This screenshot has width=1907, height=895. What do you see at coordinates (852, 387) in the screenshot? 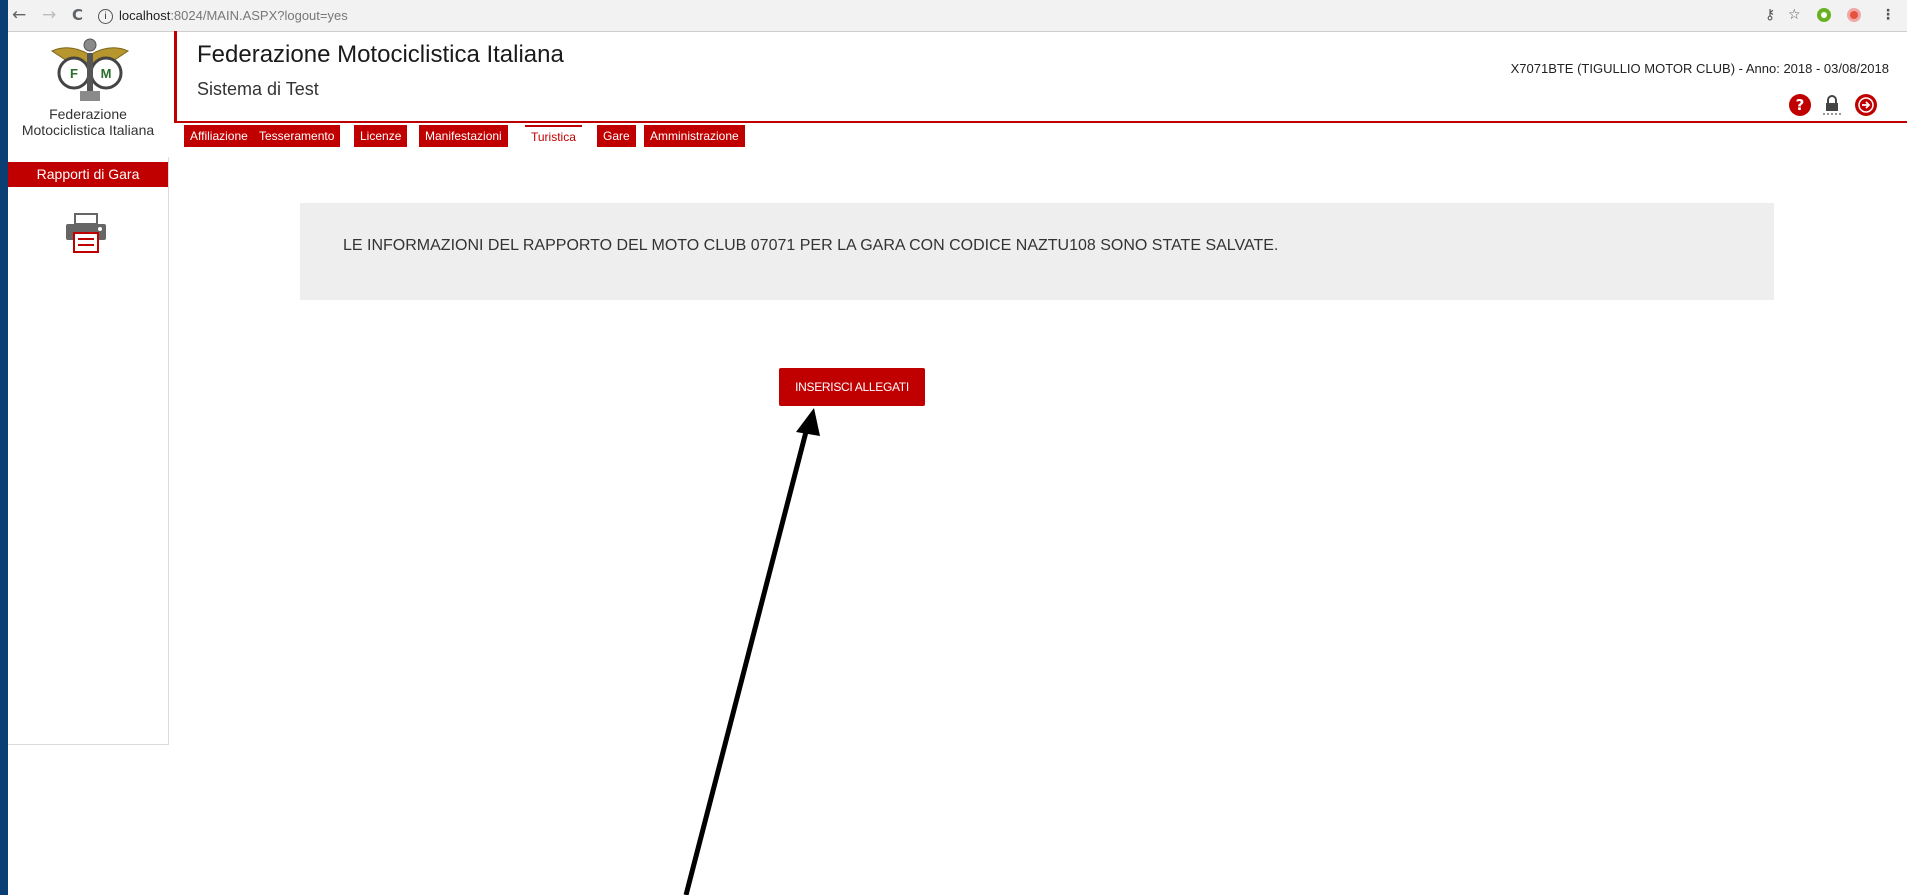
I see `inserisci-allegati-button: INSERISCI ALLEGATI` at bounding box center [852, 387].